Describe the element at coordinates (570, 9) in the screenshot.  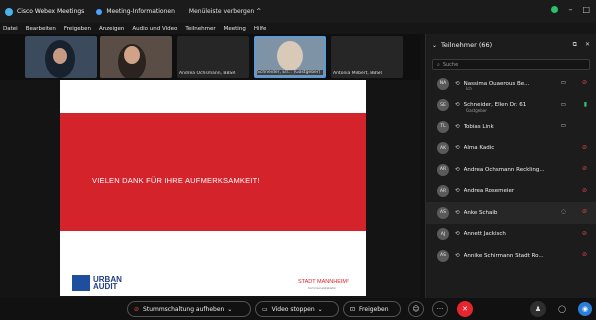
I see `minimize-button: –` at that location.